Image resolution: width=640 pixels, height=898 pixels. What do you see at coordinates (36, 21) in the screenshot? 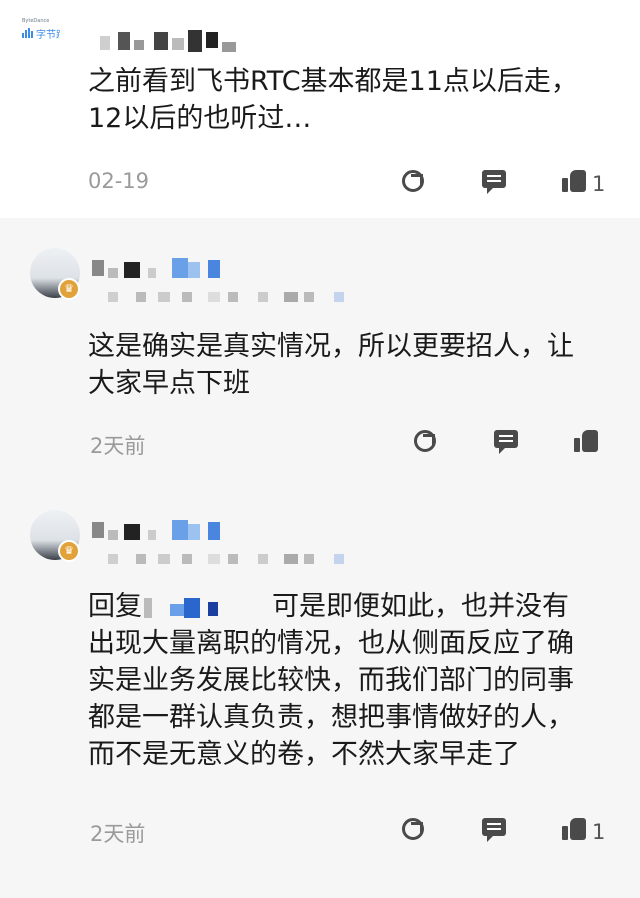
I see `logo-caption: ByteDance` at bounding box center [36, 21].